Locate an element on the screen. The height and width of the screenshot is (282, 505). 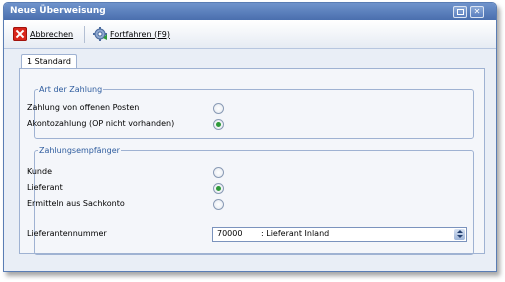
close-button: ✕ is located at coordinates (477, 12).